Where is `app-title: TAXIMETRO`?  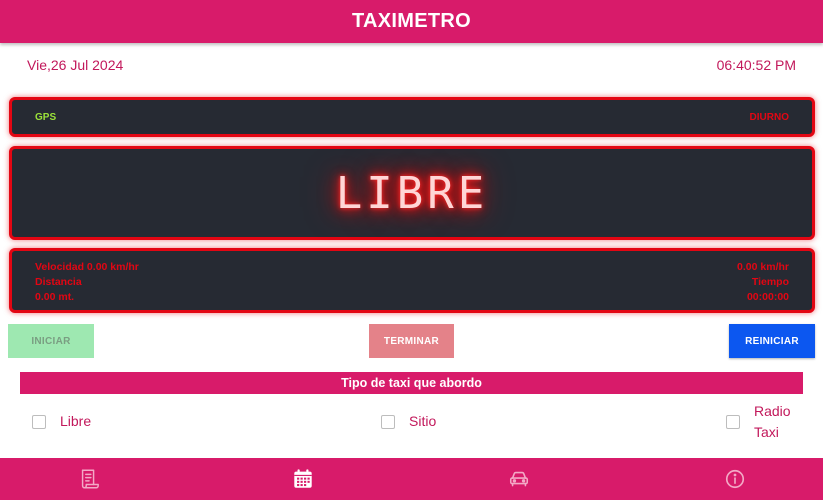
app-title: TAXIMETRO is located at coordinates (411, 21).